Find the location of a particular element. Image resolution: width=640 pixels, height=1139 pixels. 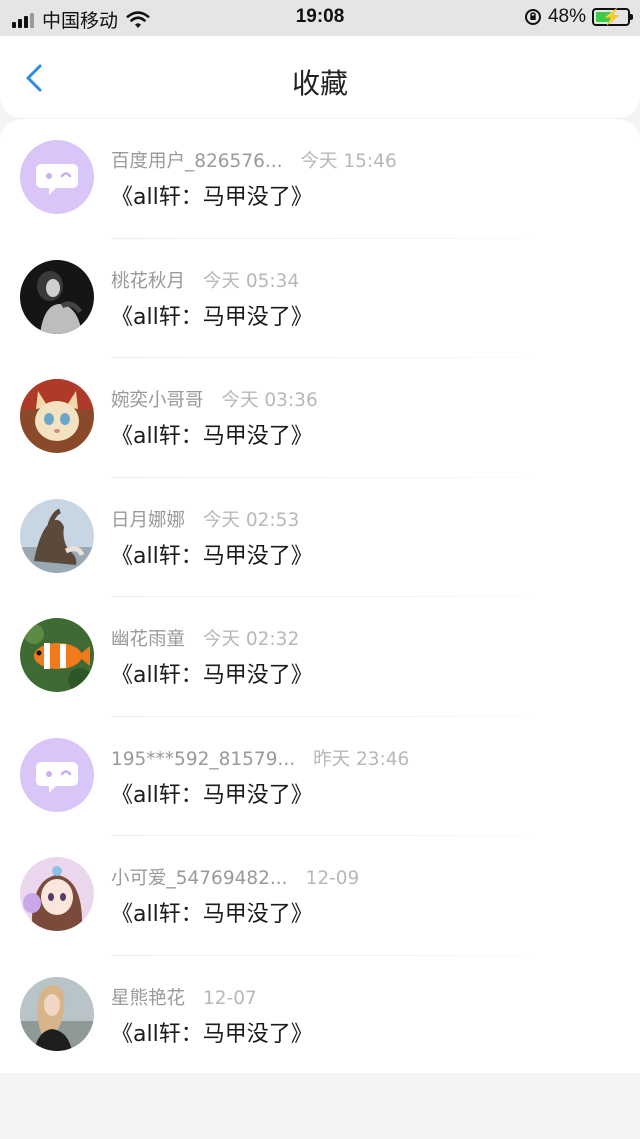

timestamp: 12-09 is located at coordinates (332, 878).